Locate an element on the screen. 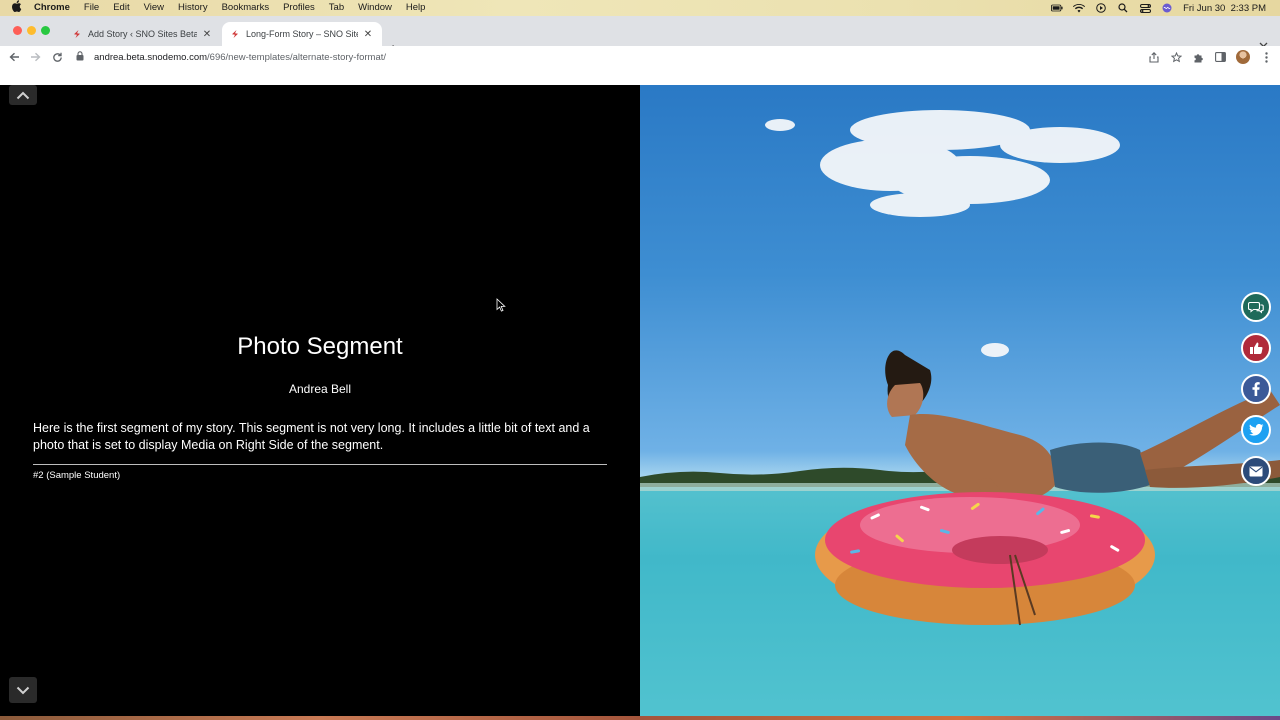 This screenshot has width=1280, height=720. chevron-down-icon is located at coordinates (23, 690).